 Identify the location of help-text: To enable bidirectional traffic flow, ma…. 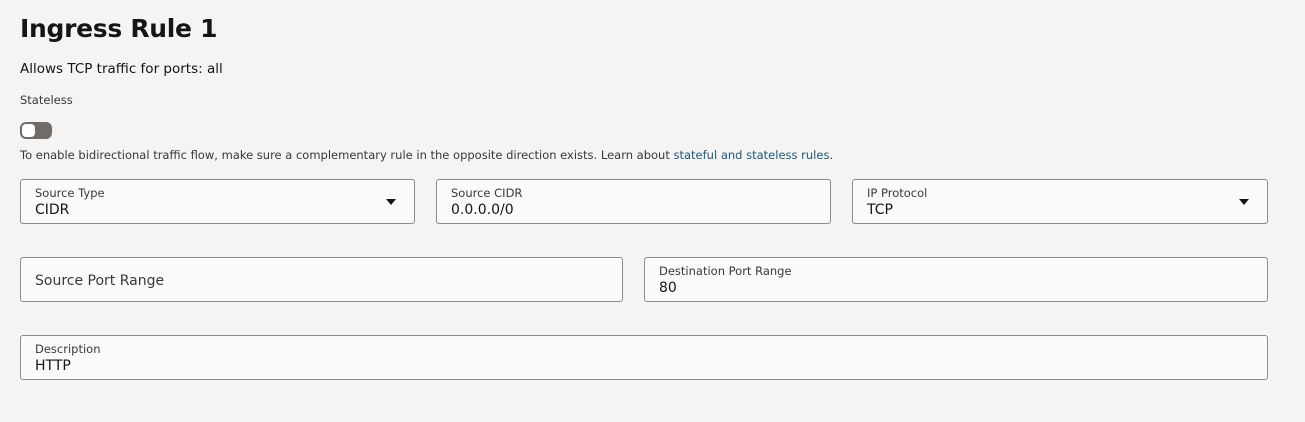
(347, 155).